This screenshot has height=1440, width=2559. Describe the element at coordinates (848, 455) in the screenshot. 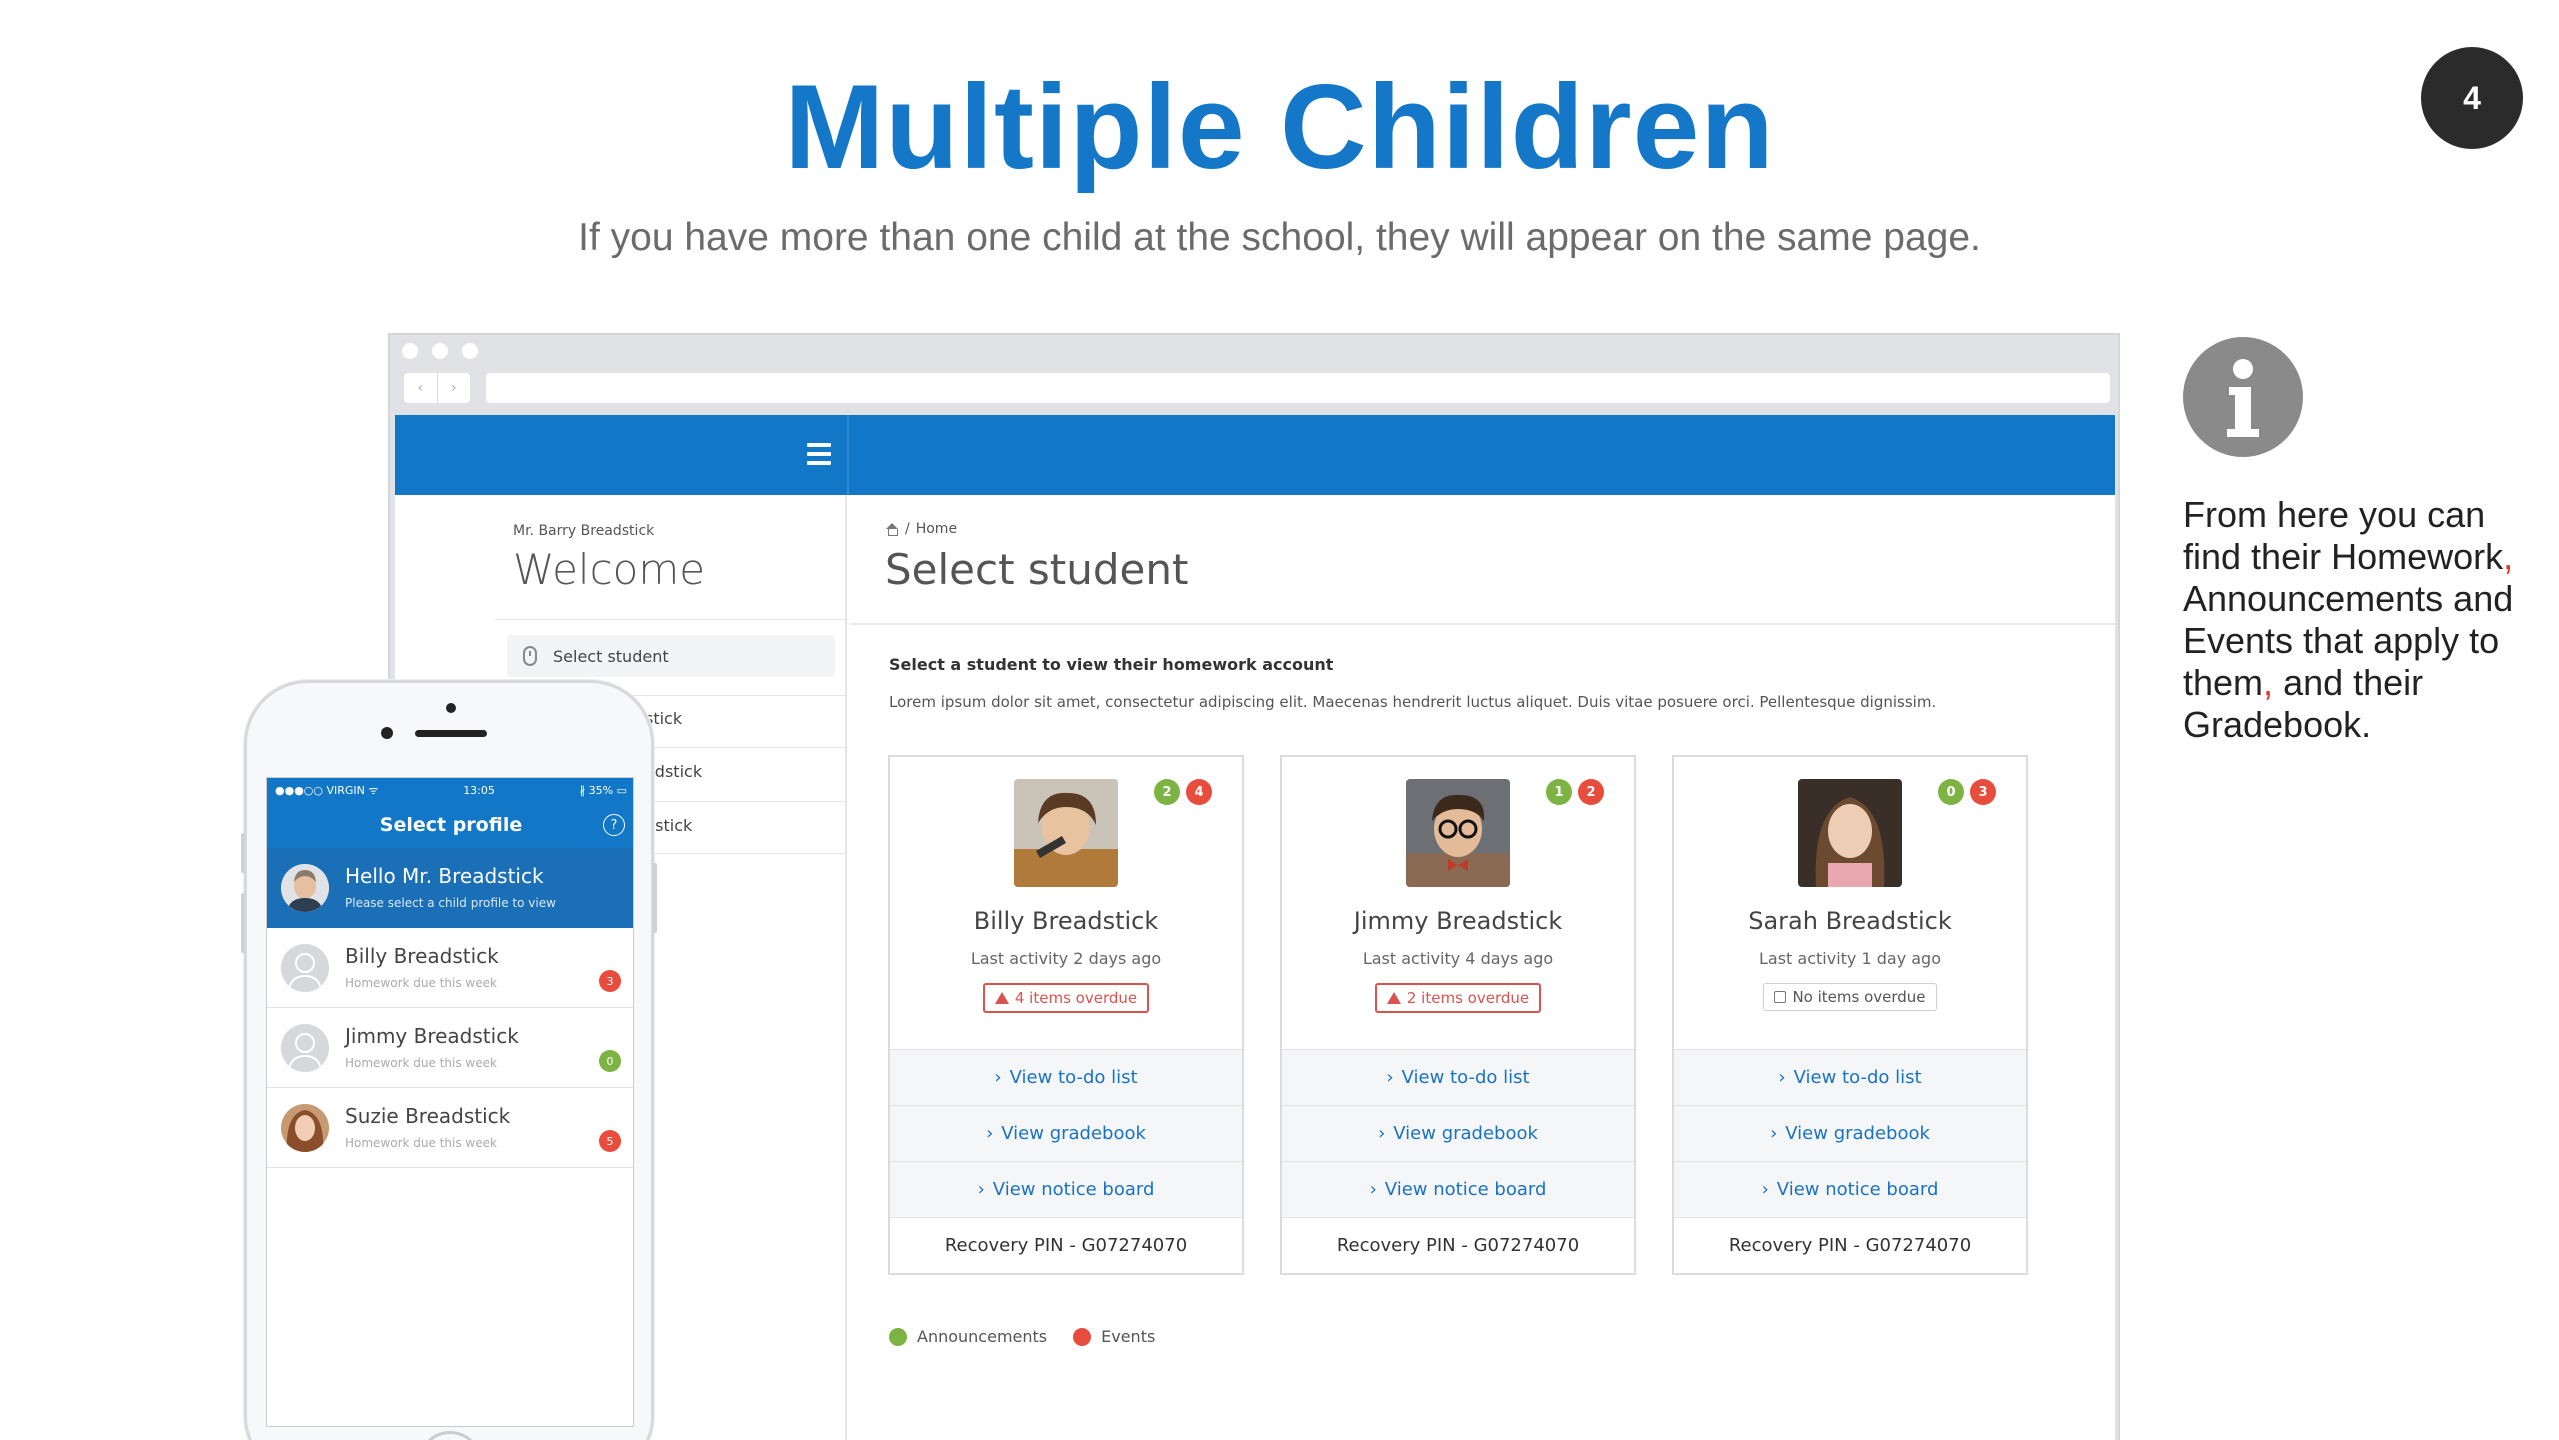

I see `navbar-divider` at that location.